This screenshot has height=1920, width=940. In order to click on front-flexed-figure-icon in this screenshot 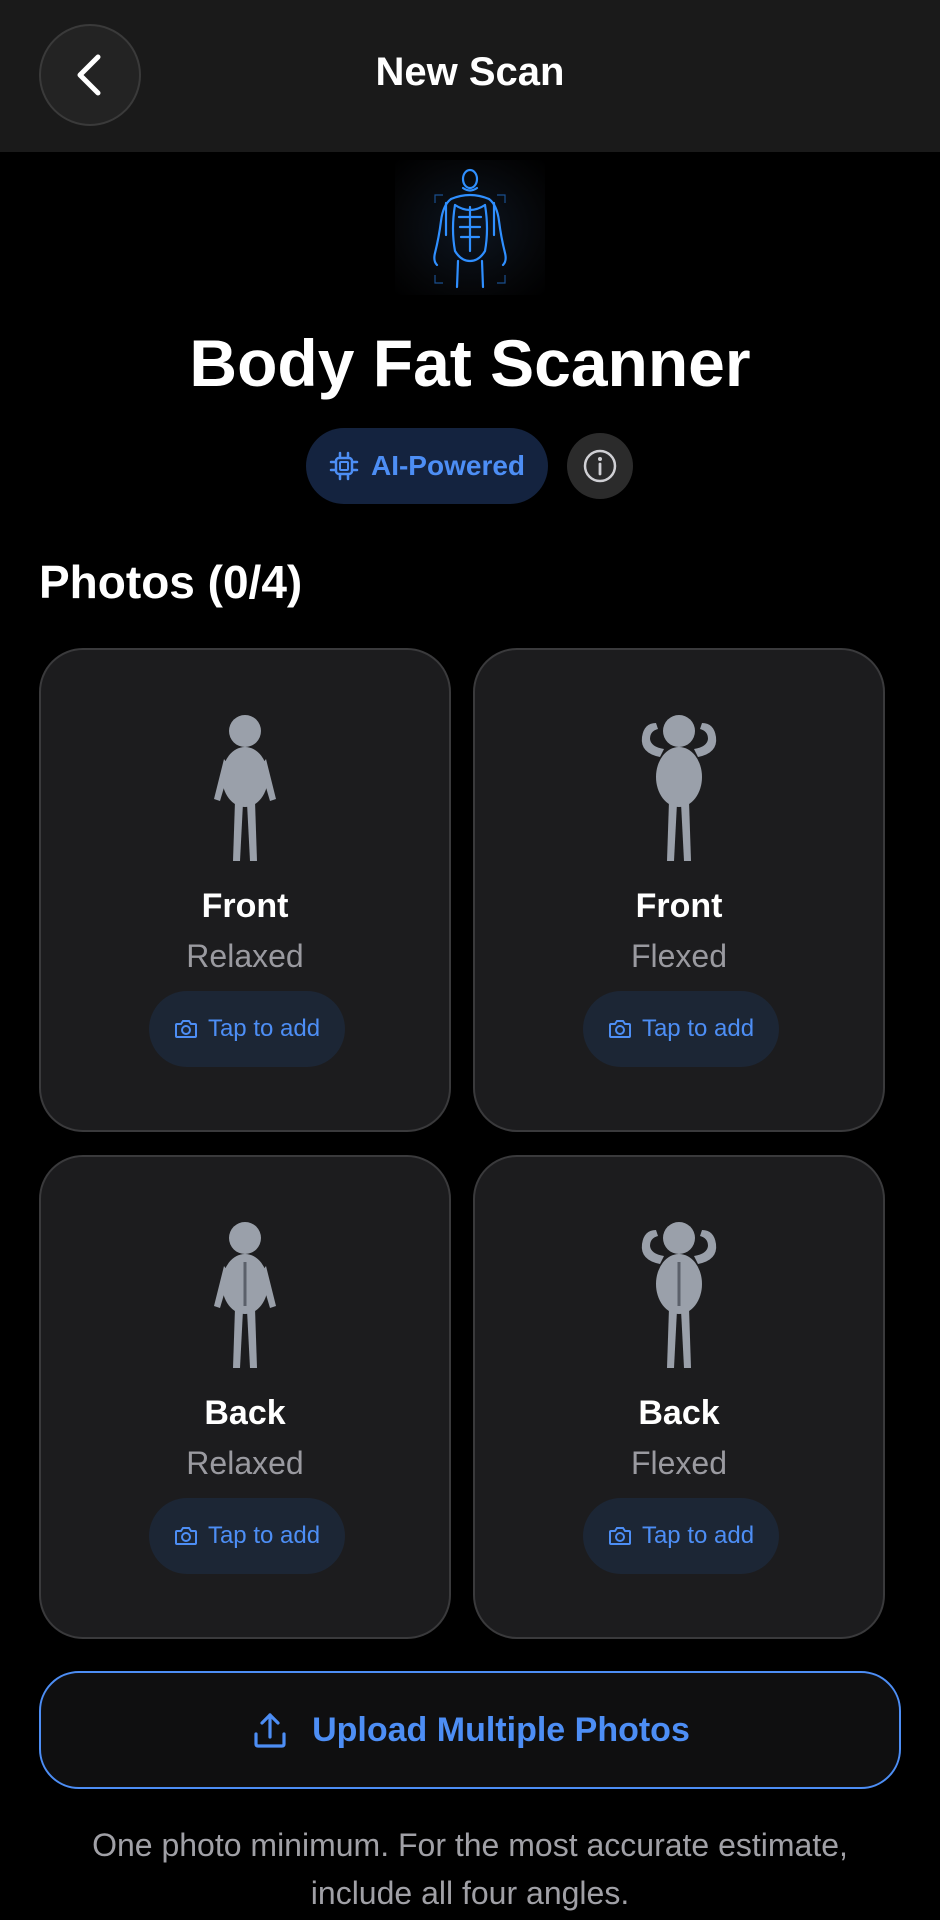, I will do `click(679, 788)`.